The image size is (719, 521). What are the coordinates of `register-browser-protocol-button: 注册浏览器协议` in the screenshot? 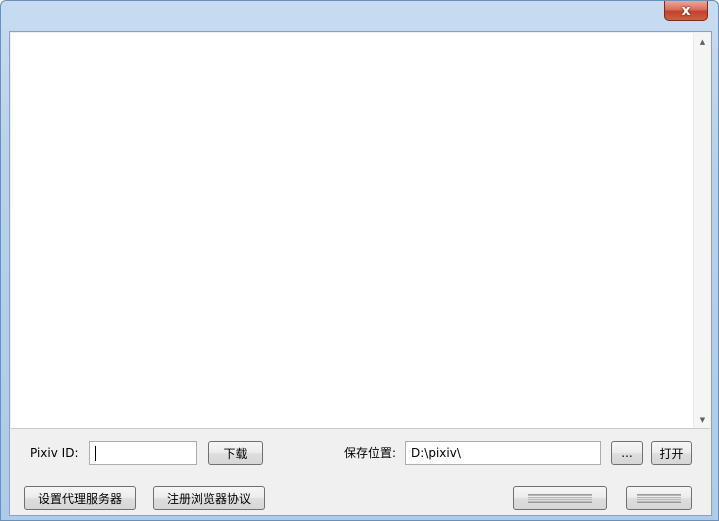 It's located at (209, 498).